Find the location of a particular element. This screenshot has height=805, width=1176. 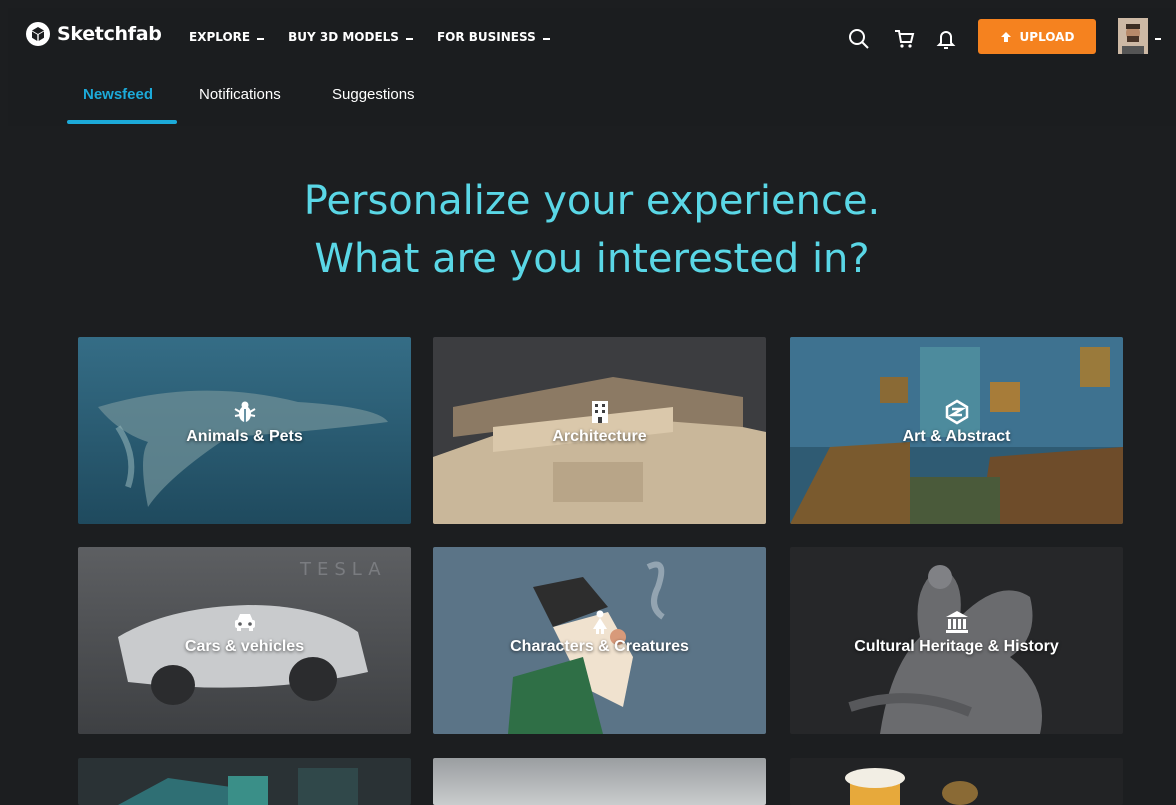

main-nav: EXPLORE BUY 3D MODELS FOR BUSINESS is located at coordinates (369, 37).